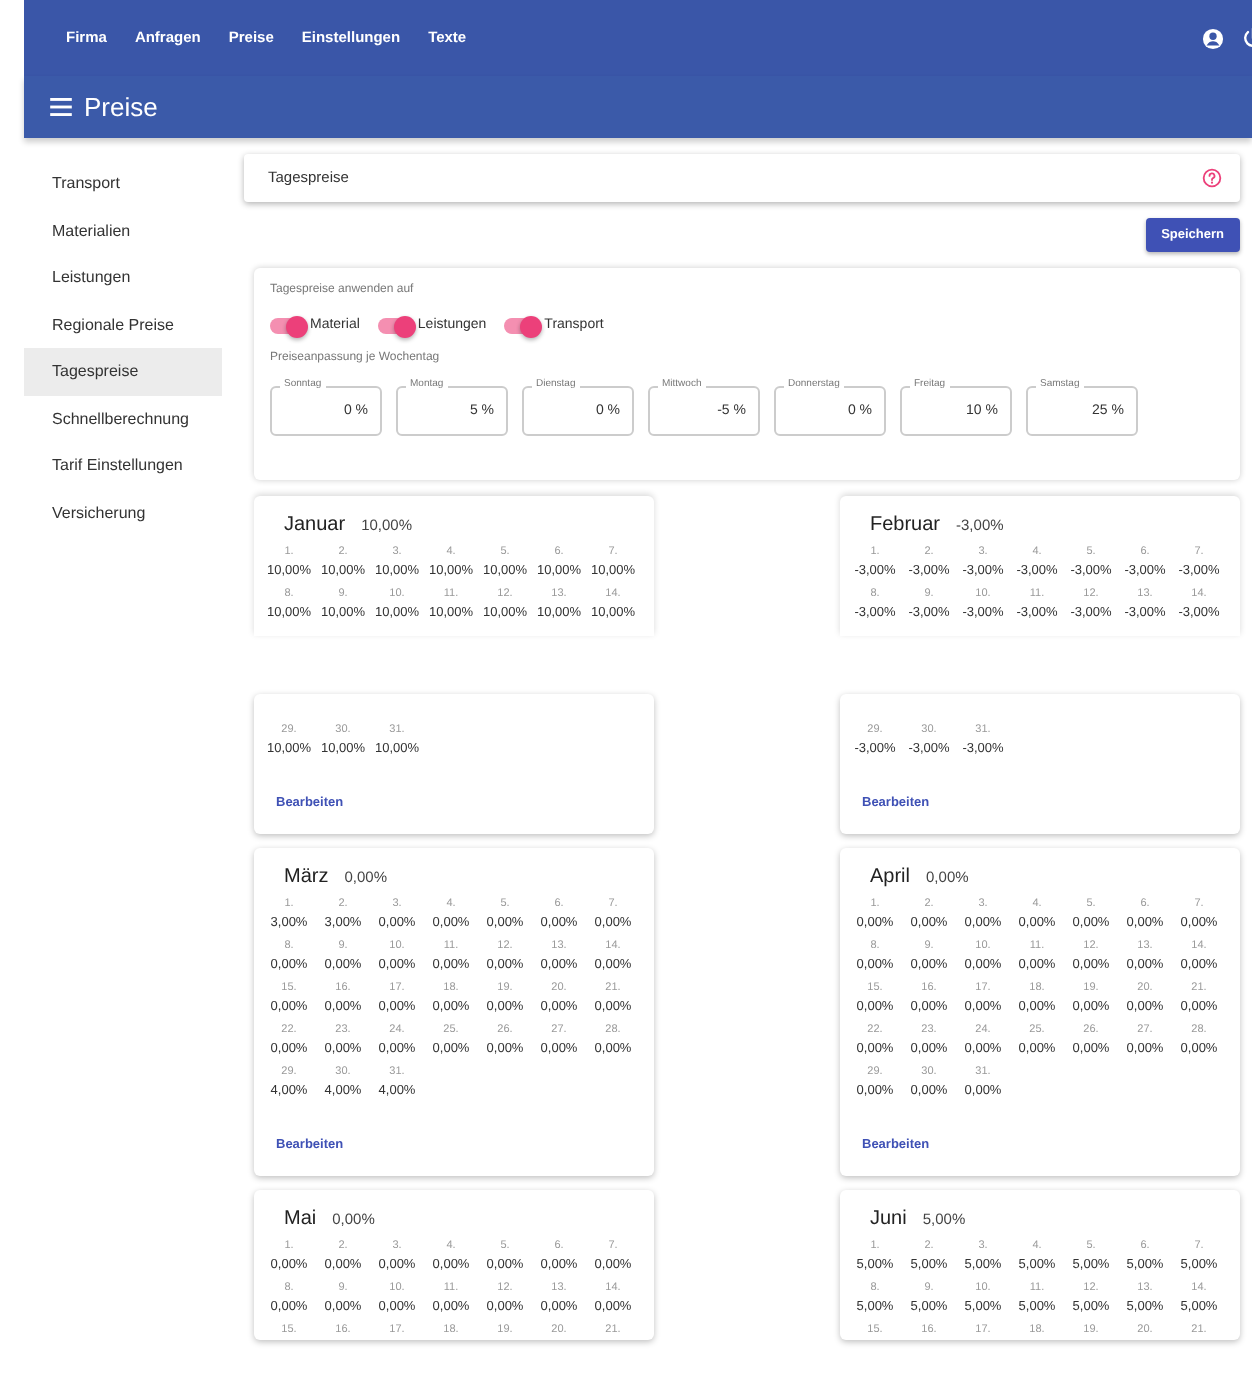 The image size is (1252, 1380). What do you see at coordinates (123, 230) in the screenshot?
I see `sidebar-item: Materialien` at bounding box center [123, 230].